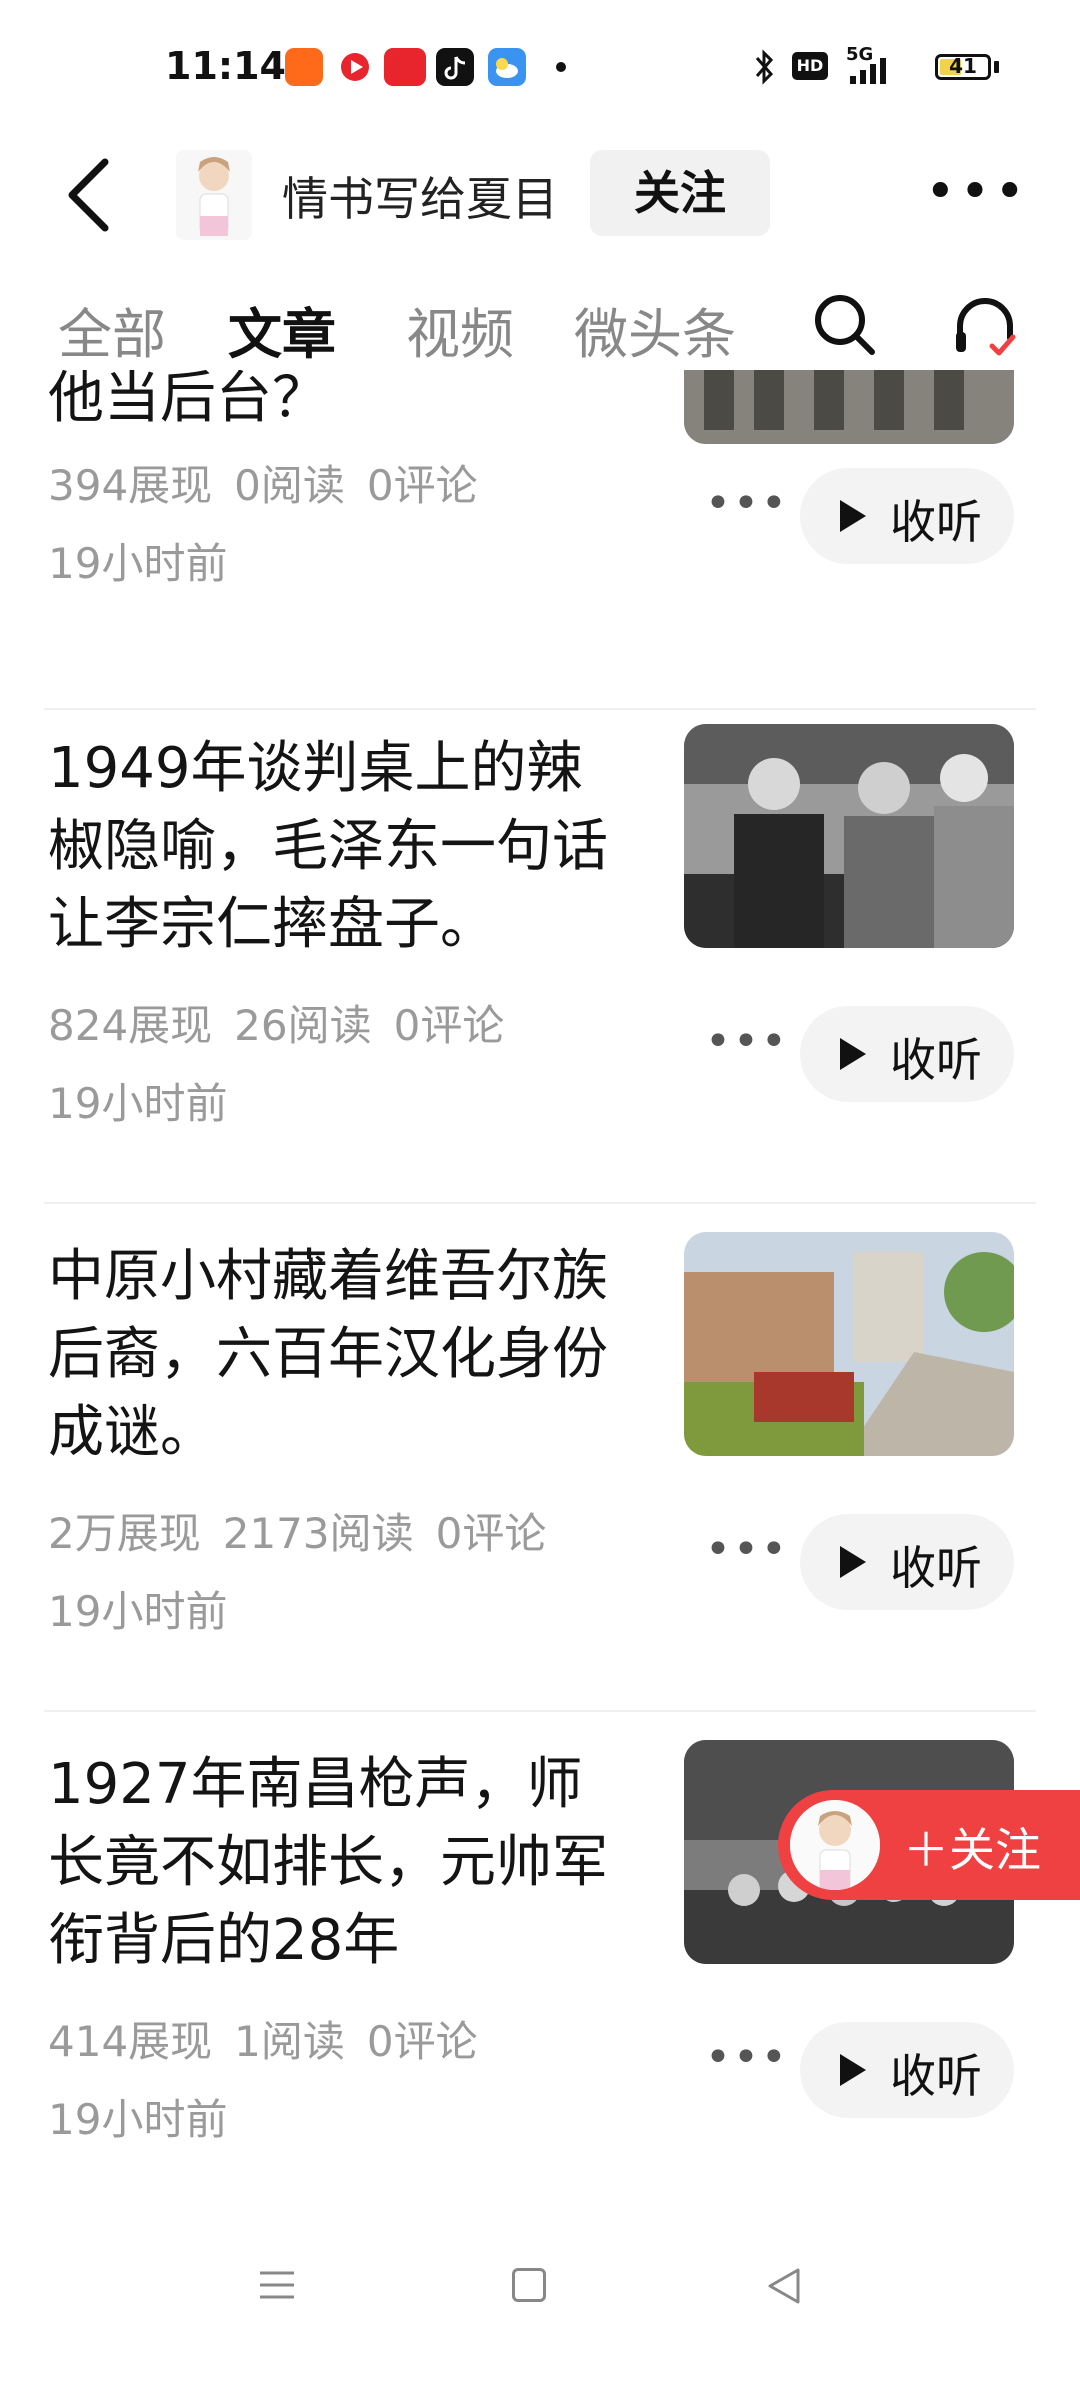 The image size is (1080, 2400). What do you see at coordinates (845, 325) in the screenshot?
I see `search-icon` at bounding box center [845, 325].